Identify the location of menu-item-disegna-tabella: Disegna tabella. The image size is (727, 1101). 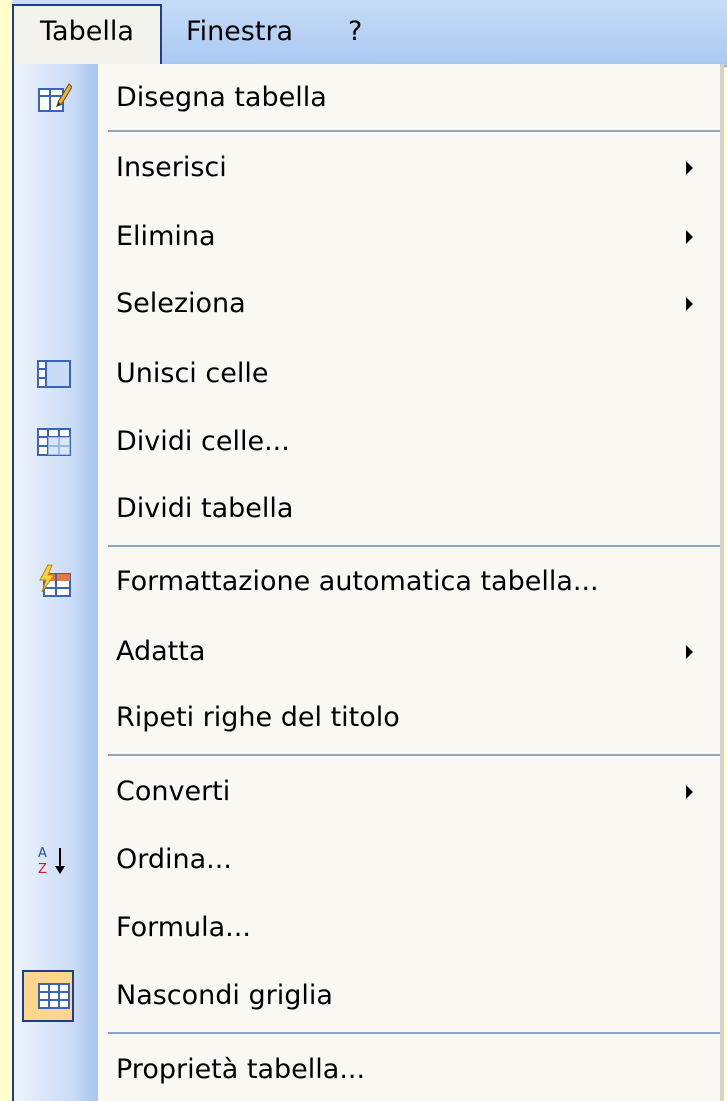
(367, 98).